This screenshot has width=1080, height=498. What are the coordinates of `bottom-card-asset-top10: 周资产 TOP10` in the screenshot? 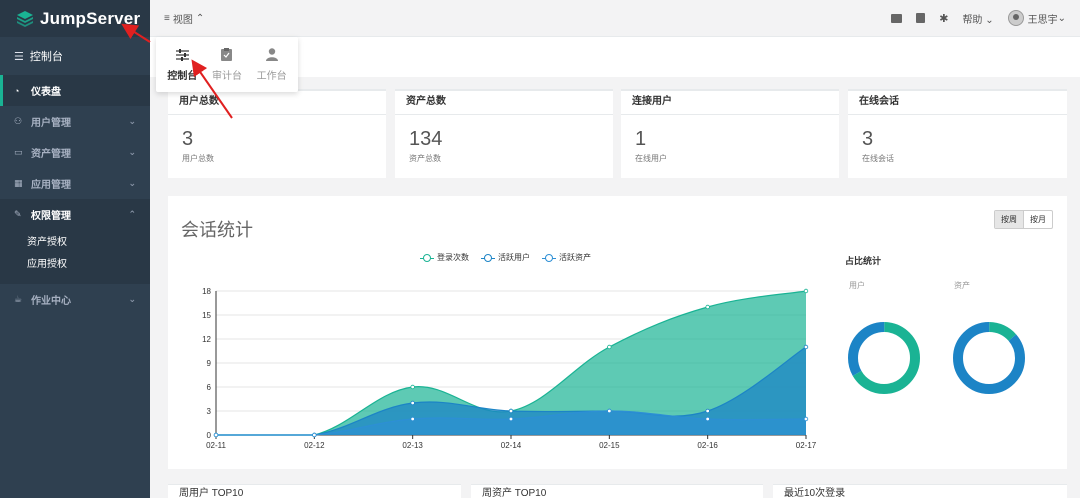 It's located at (617, 491).